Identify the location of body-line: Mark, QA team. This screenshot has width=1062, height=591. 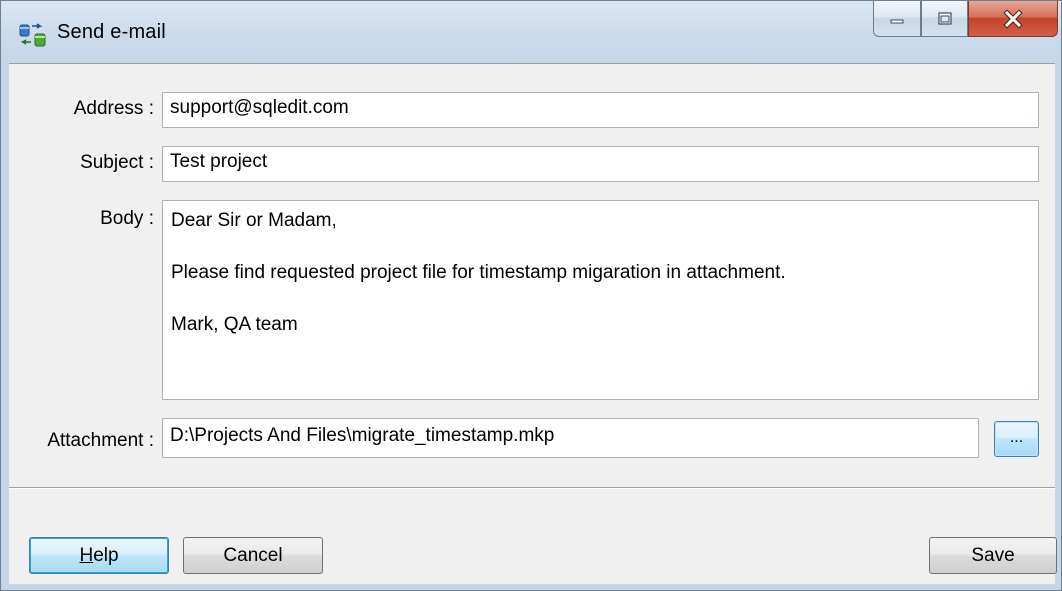
(234, 324).